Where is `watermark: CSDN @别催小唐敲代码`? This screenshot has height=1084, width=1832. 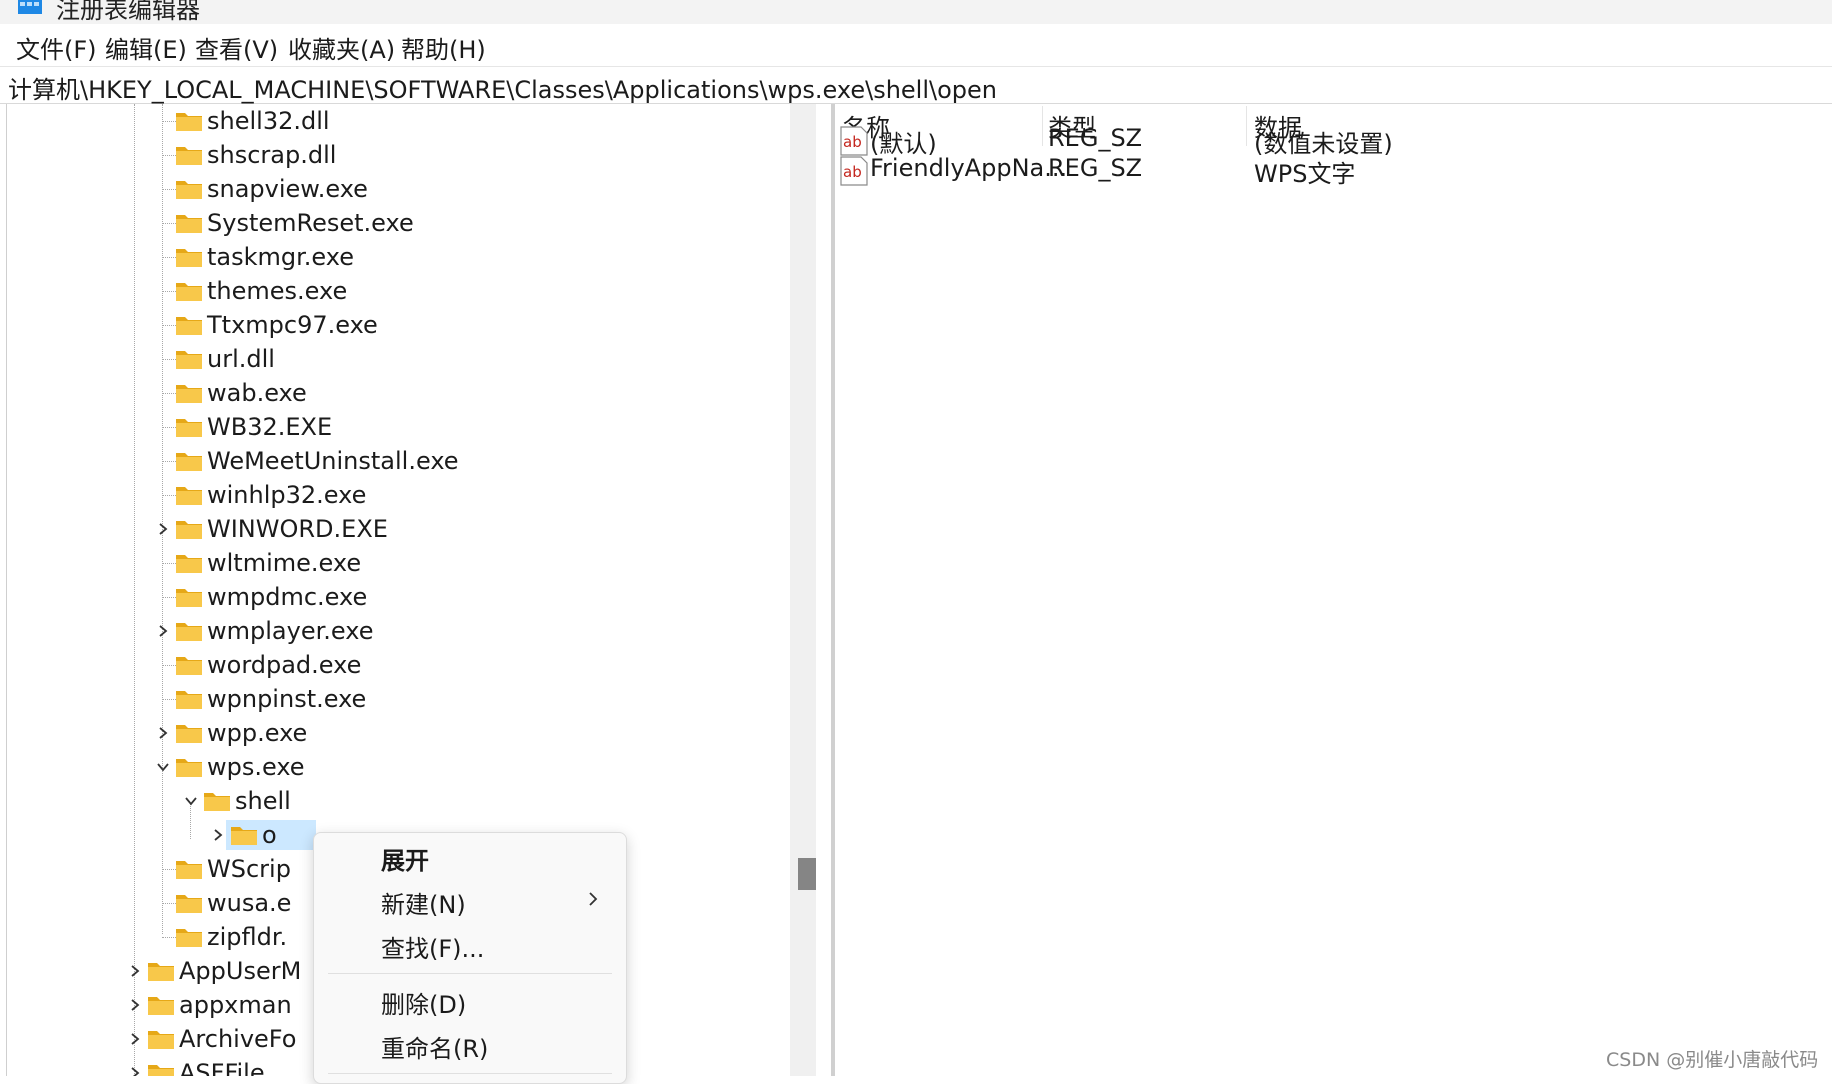 watermark: CSDN @别催小唐敲代码 is located at coordinates (1712, 1060).